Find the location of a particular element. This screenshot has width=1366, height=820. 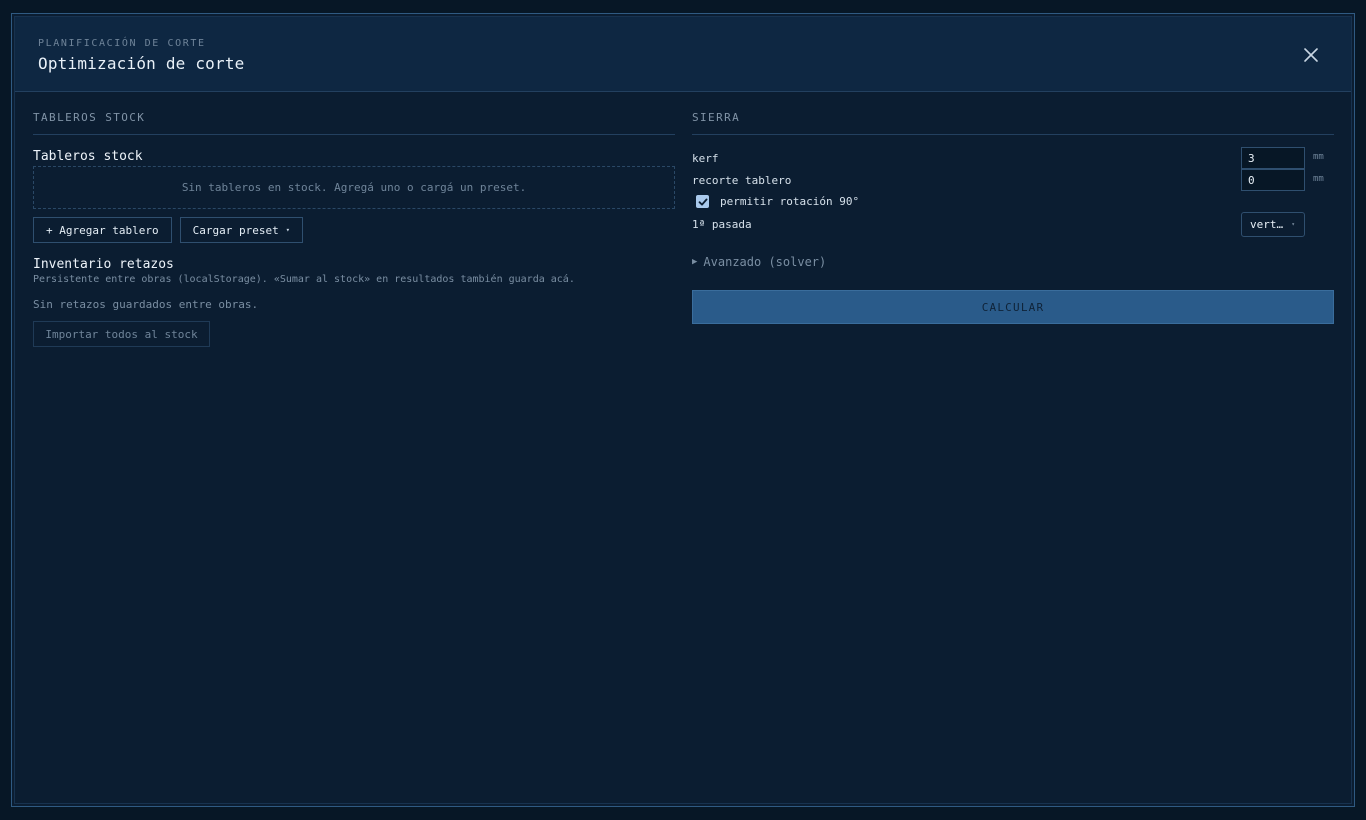

saw-section-label: SIERRA is located at coordinates (1013, 123).